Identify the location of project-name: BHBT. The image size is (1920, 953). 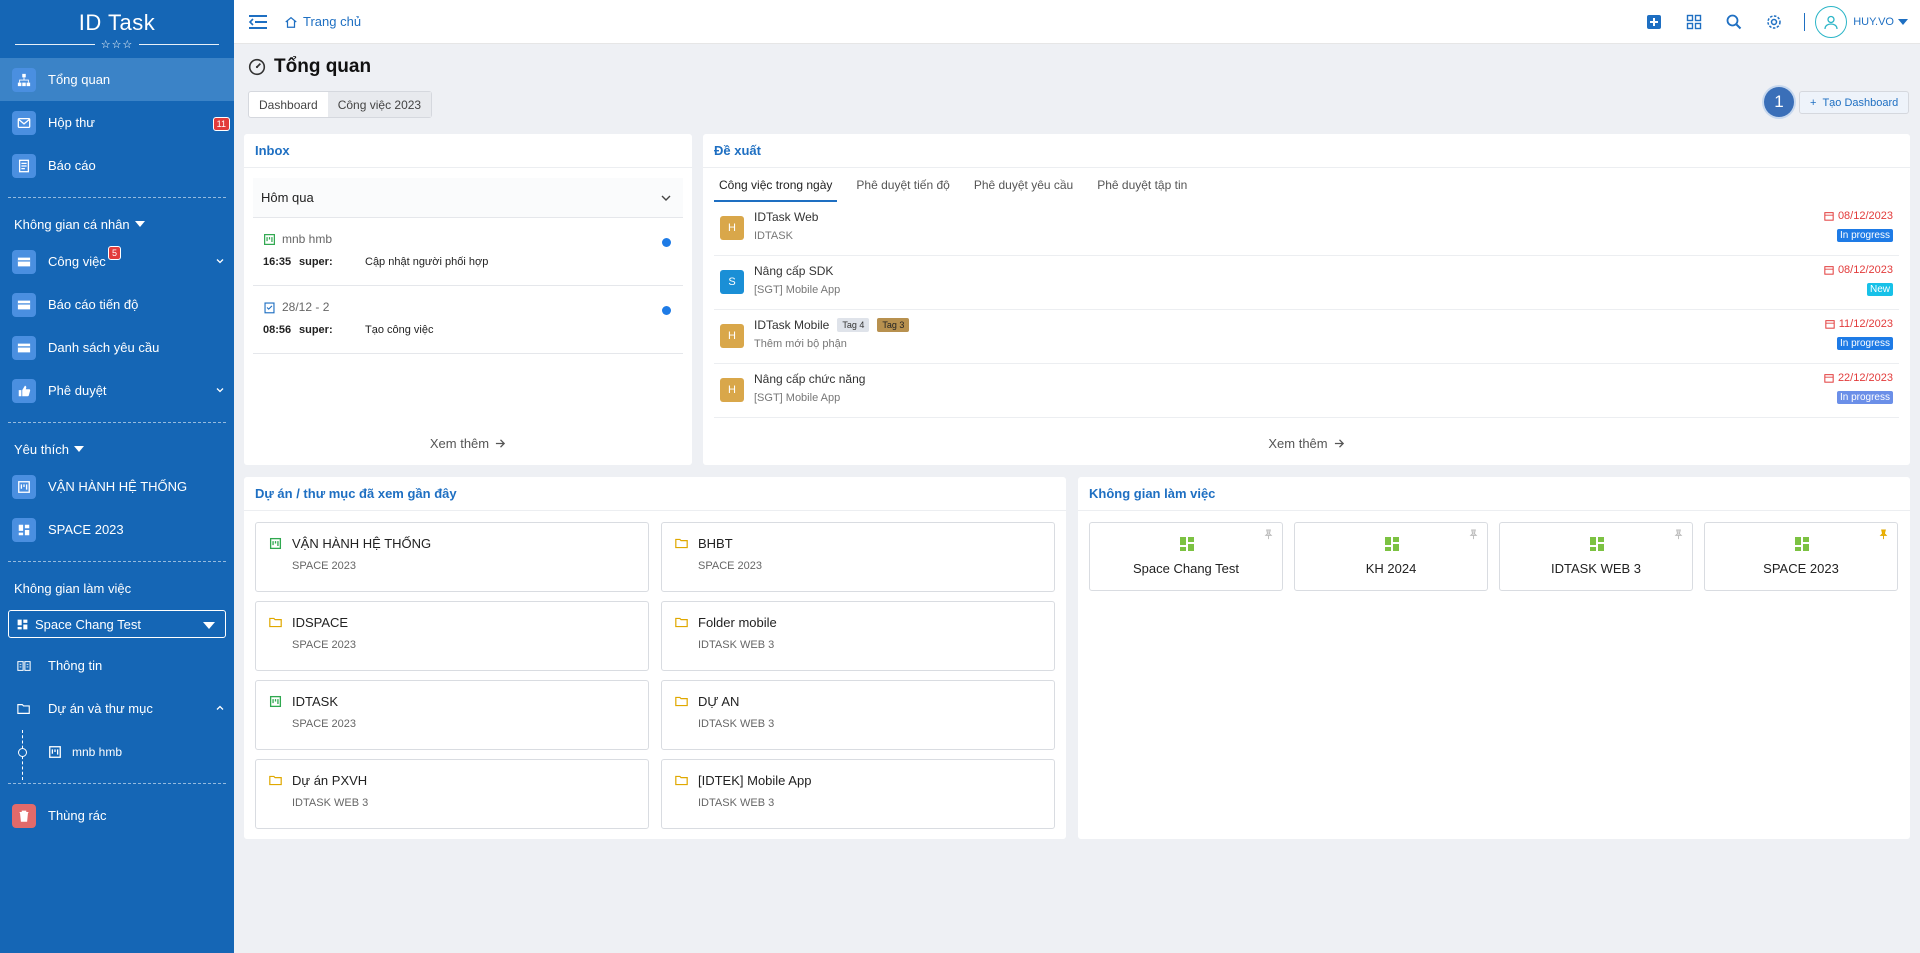
(715, 543).